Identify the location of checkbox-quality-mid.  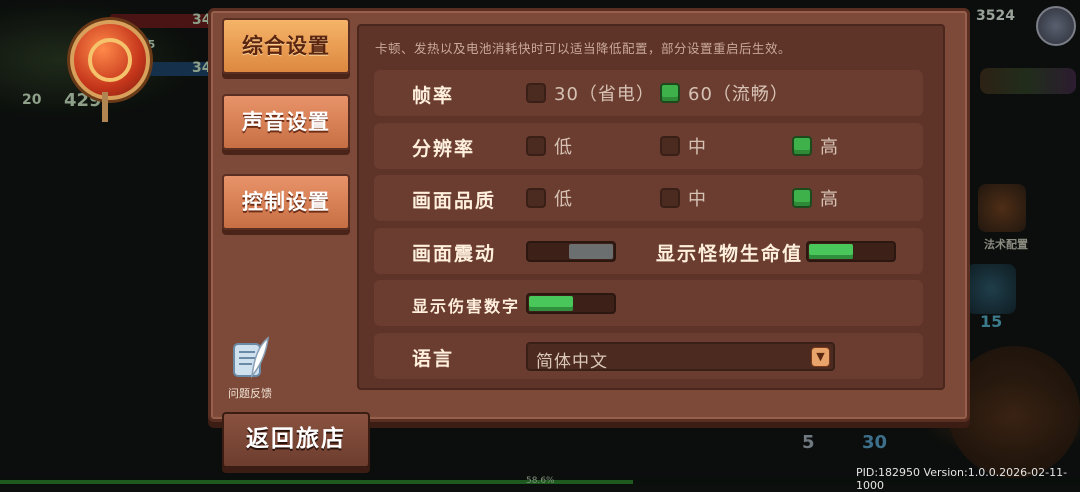
(670, 198).